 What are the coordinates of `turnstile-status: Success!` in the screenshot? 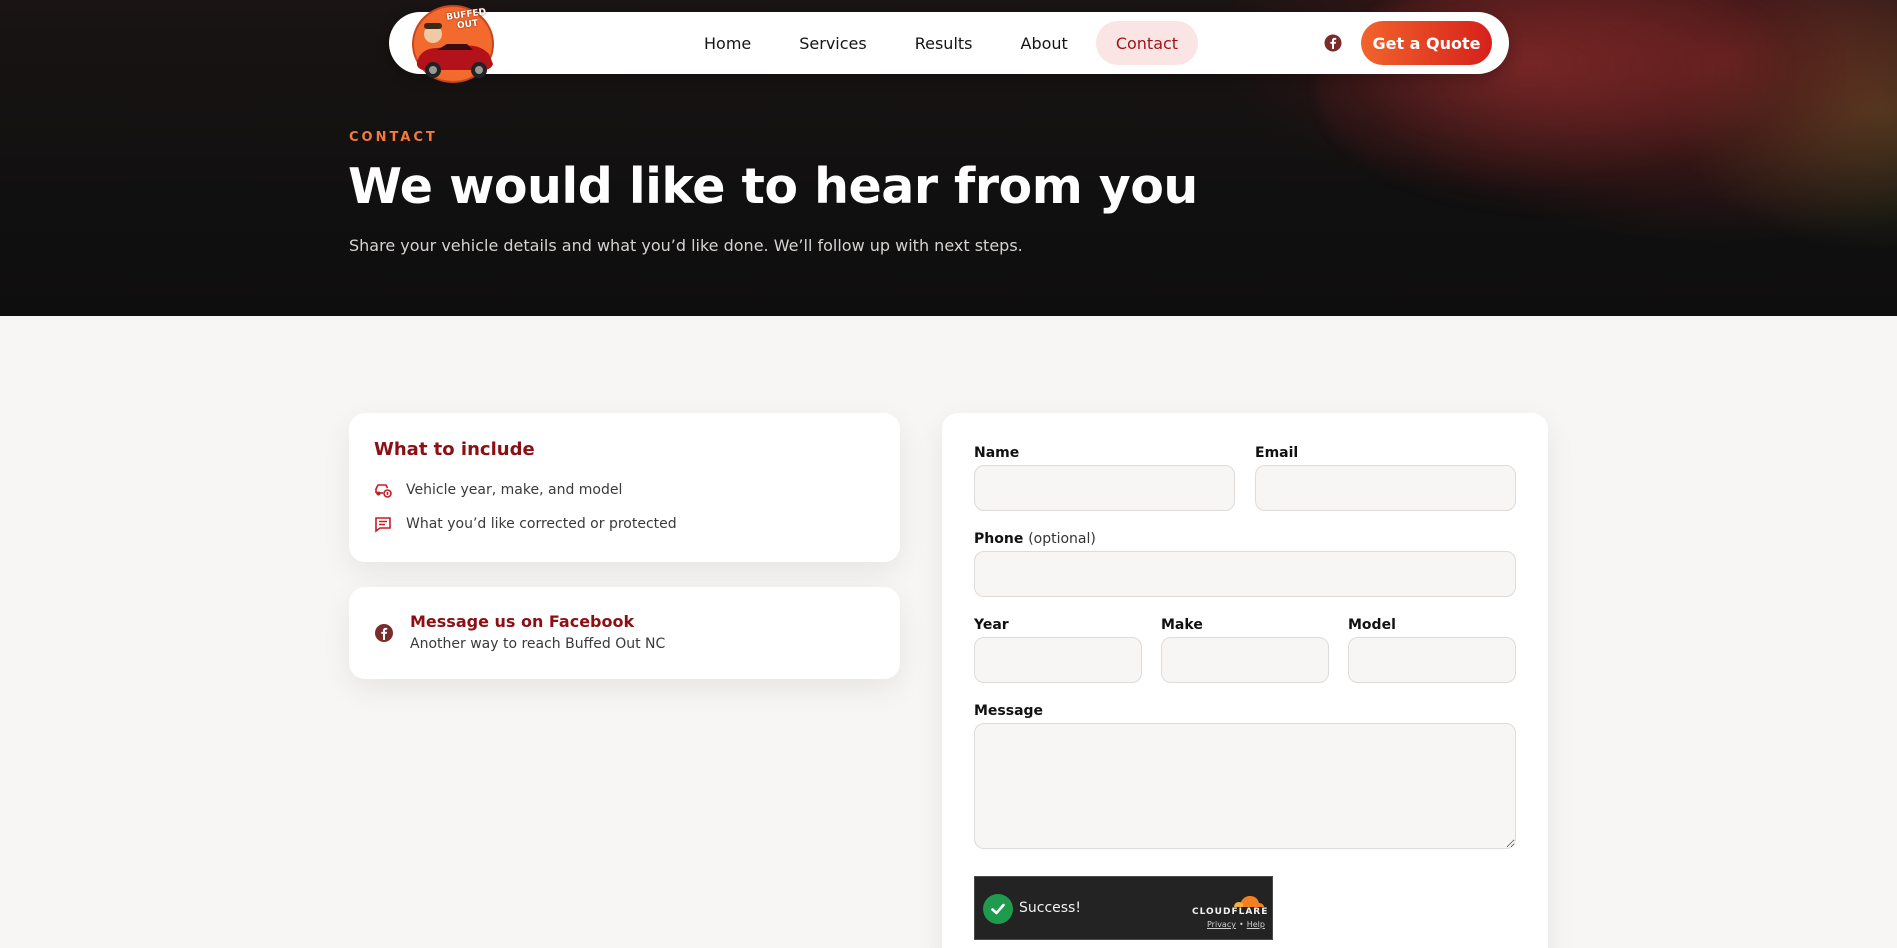 It's located at (1050, 908).